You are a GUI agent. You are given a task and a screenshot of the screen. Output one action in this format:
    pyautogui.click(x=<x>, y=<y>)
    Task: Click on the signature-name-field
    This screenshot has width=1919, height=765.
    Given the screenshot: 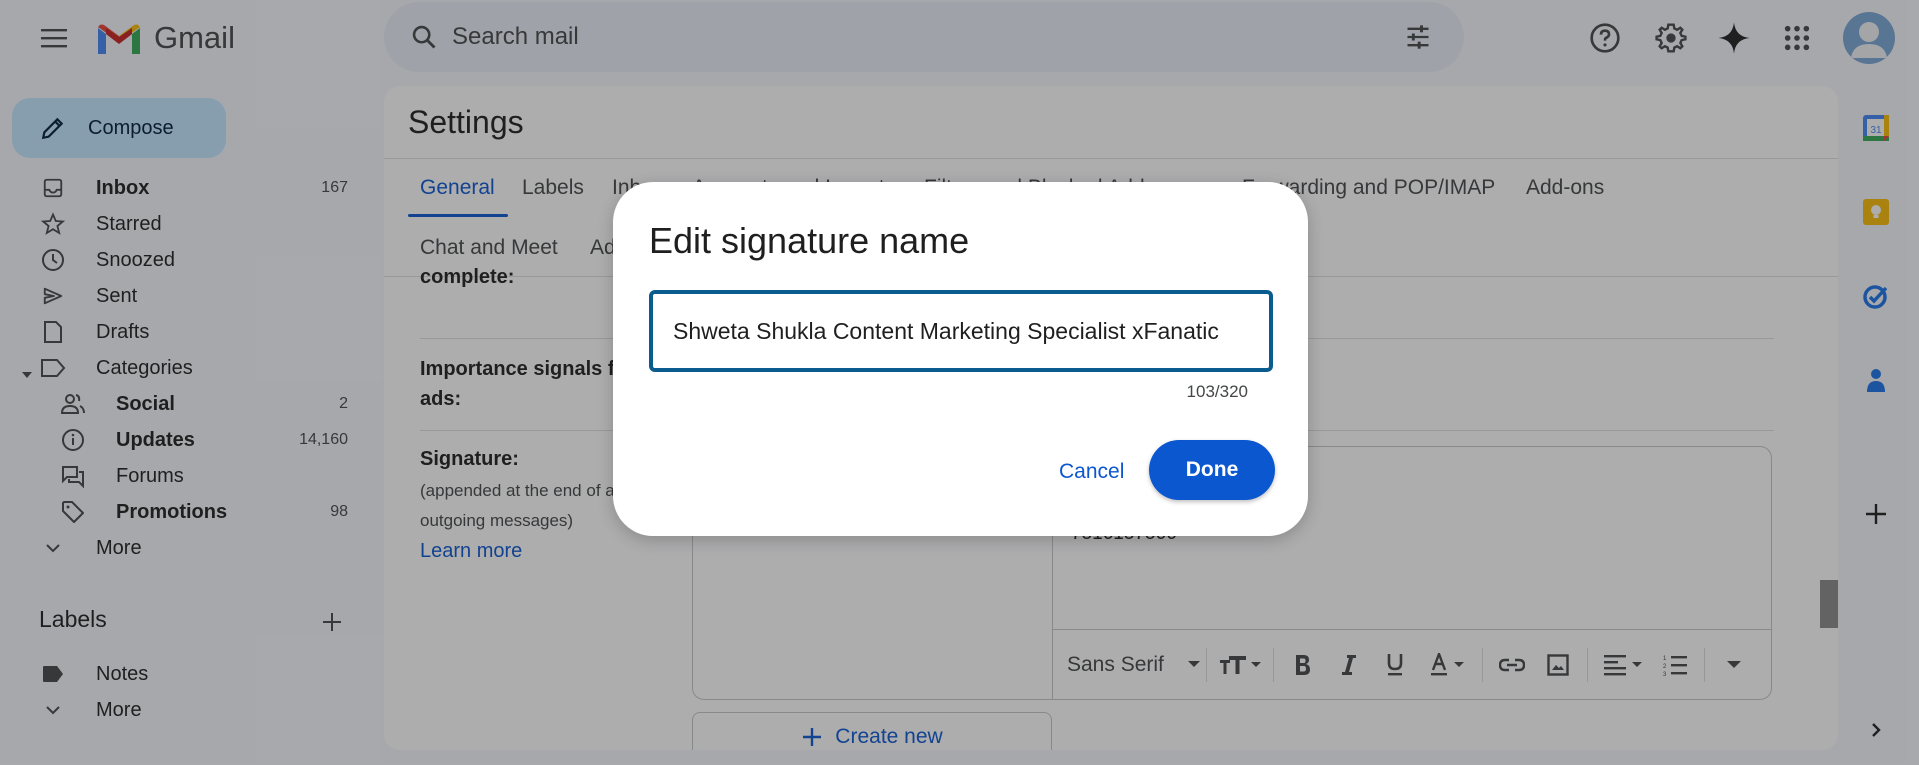 What is the action you would take?
    pyautogui.click(x=961, y=331)
    